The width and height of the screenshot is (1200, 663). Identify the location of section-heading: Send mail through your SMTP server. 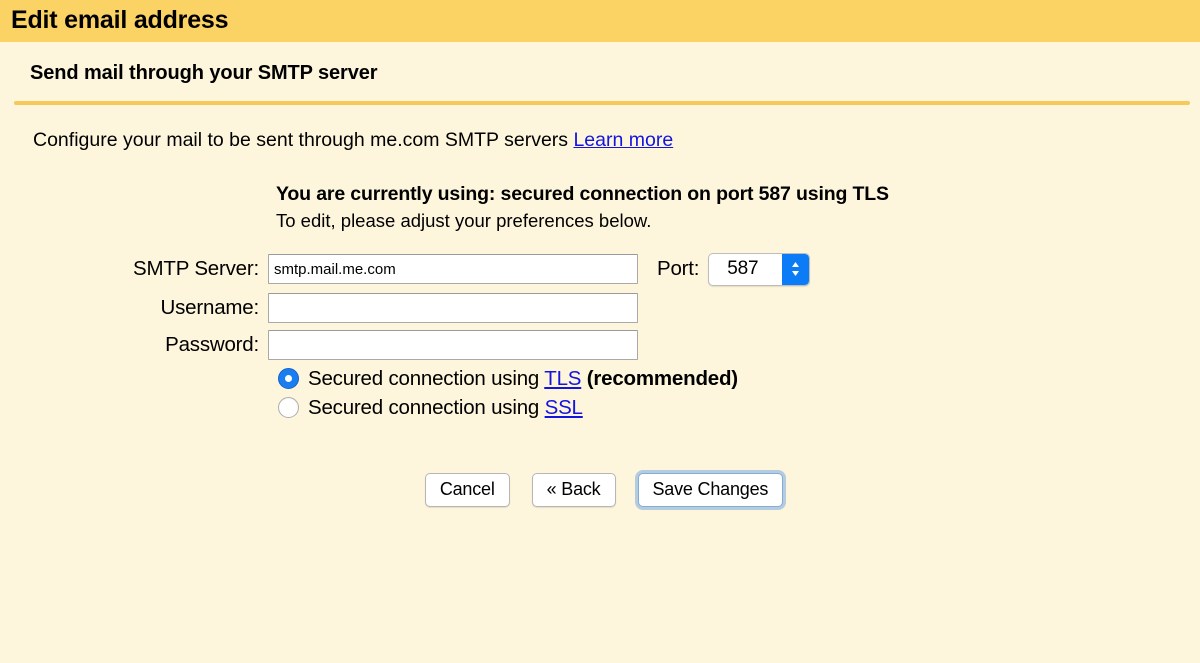
(204, 73).